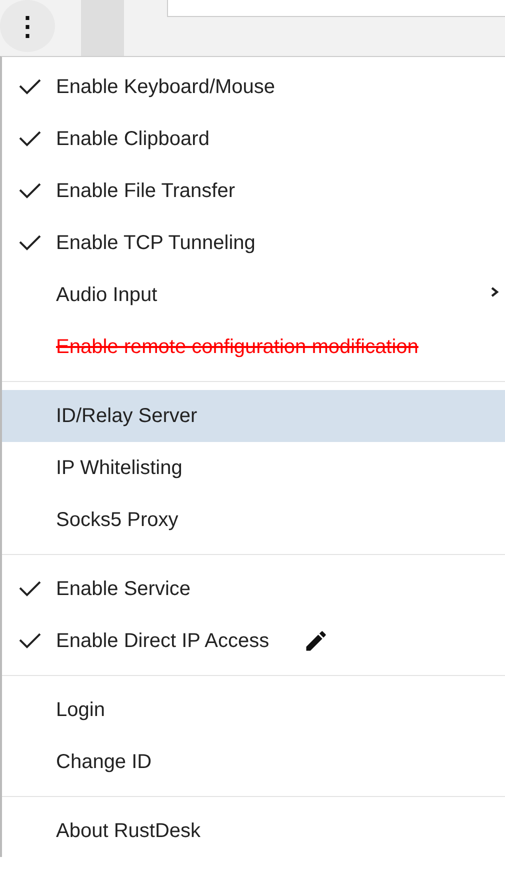 Image resolution: width=505 pixels, height=876 pixels. Describe the element at coordinates (253, 139) in the screenshot. I see `menu-item: Enable Clipboard` at that location.